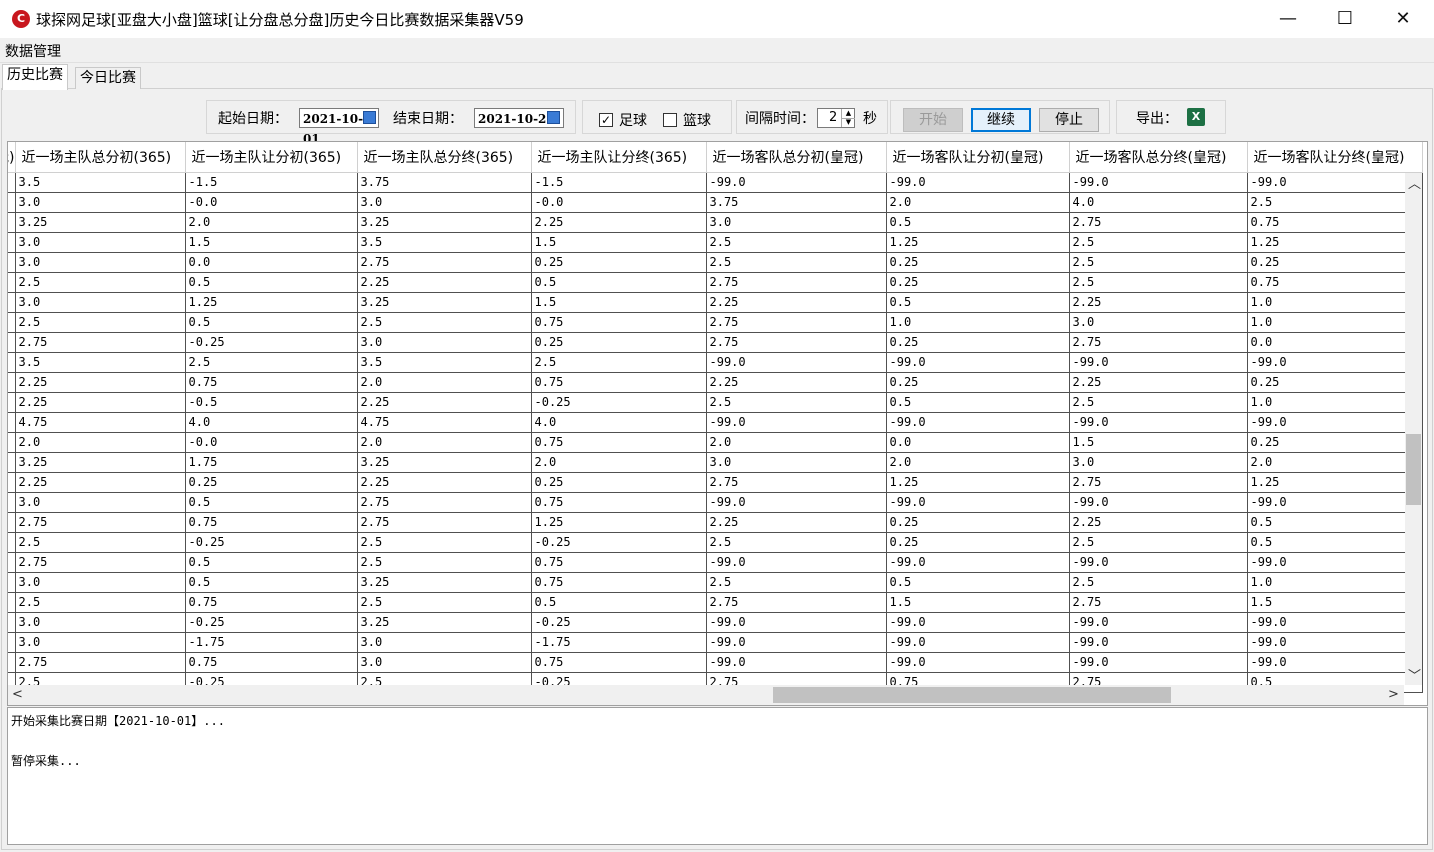 Image resolution: width=1434 pixels, height=852 pixels. Describe the element at coordinates (1393, 694) in the screenshot. I see `scroll-right-icon: >` at that location.